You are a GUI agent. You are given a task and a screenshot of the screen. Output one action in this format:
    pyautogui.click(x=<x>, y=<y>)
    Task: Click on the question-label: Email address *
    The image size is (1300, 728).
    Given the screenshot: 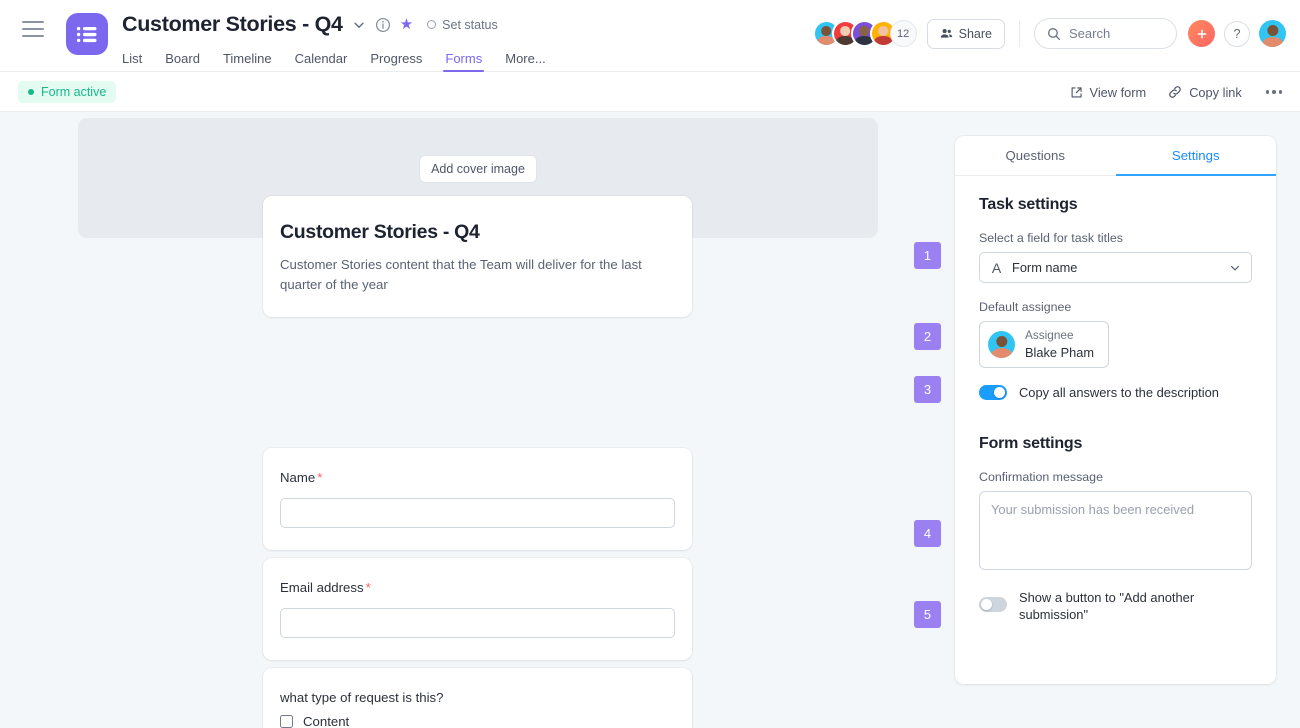 What is the action you would take?
    pyautogui.click(x=477, y=587)
    